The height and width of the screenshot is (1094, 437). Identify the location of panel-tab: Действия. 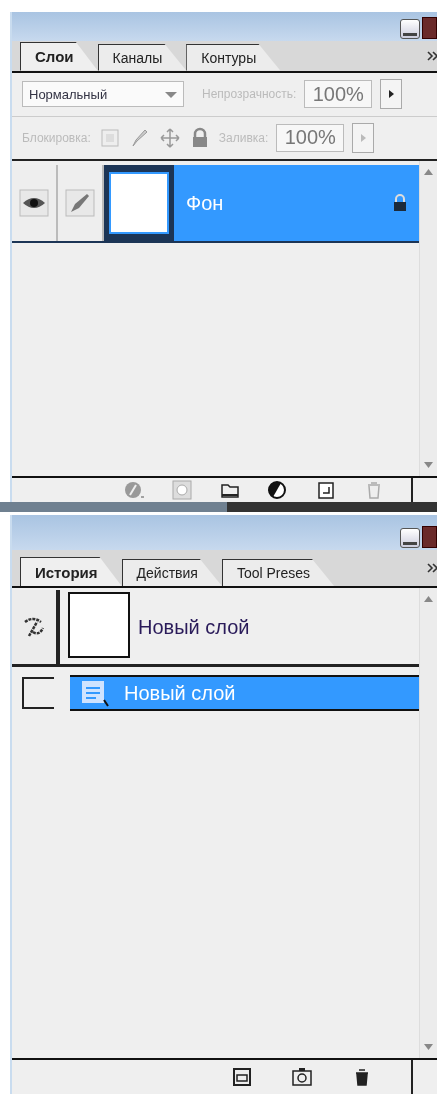
(171, 572).